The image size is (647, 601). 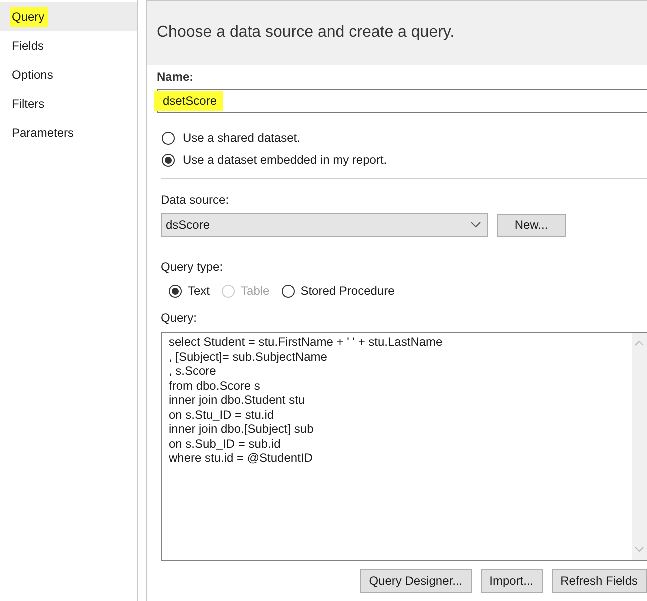 What do you see at coordinates (639, 343) in the screenshot?
I see `scroll-up-icon` at bounding box center [639, 343].